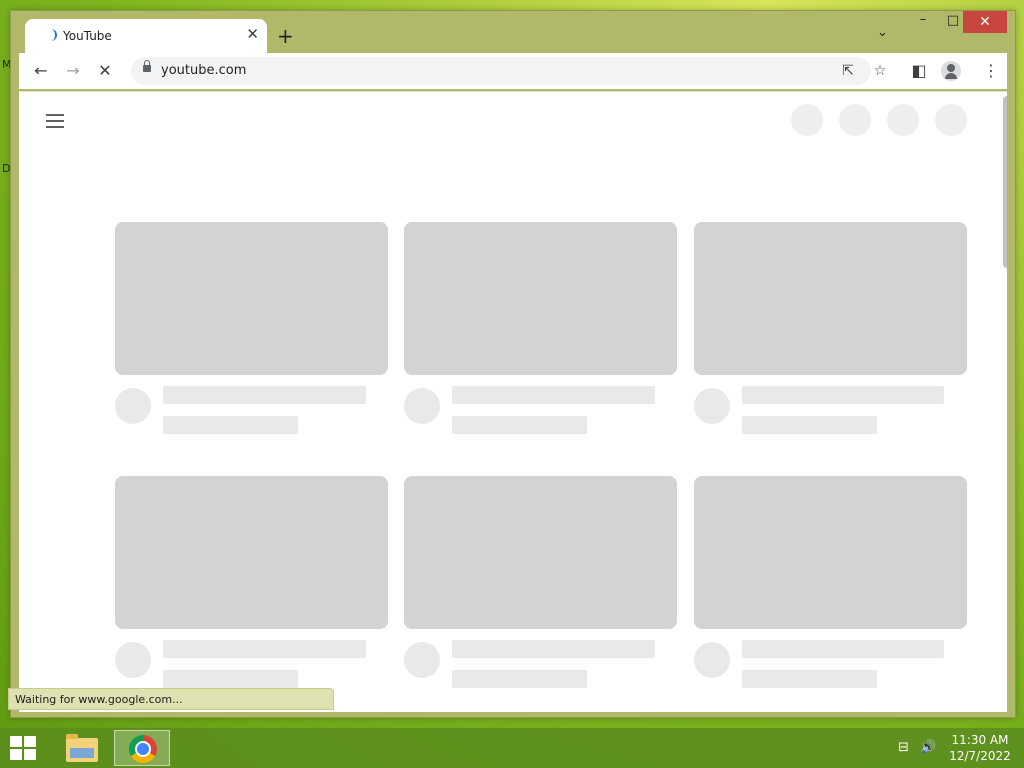 The width and height of the screenshot is (1024, 768). What do you see at coordinates (513, 32) in the screenshot?
I see `title-bar: YouTube ✕ + ⌄ – □ ✕` at bounding box center [513, 32].